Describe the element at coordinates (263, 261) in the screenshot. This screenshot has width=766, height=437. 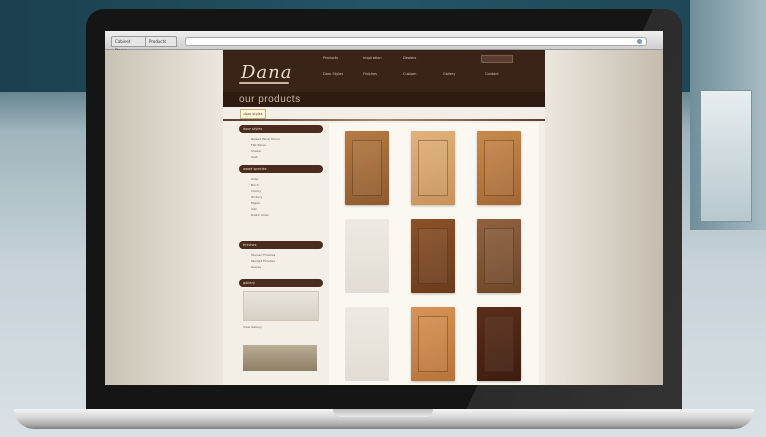
I see `sidebar-item: Painted Finishes` at that location.